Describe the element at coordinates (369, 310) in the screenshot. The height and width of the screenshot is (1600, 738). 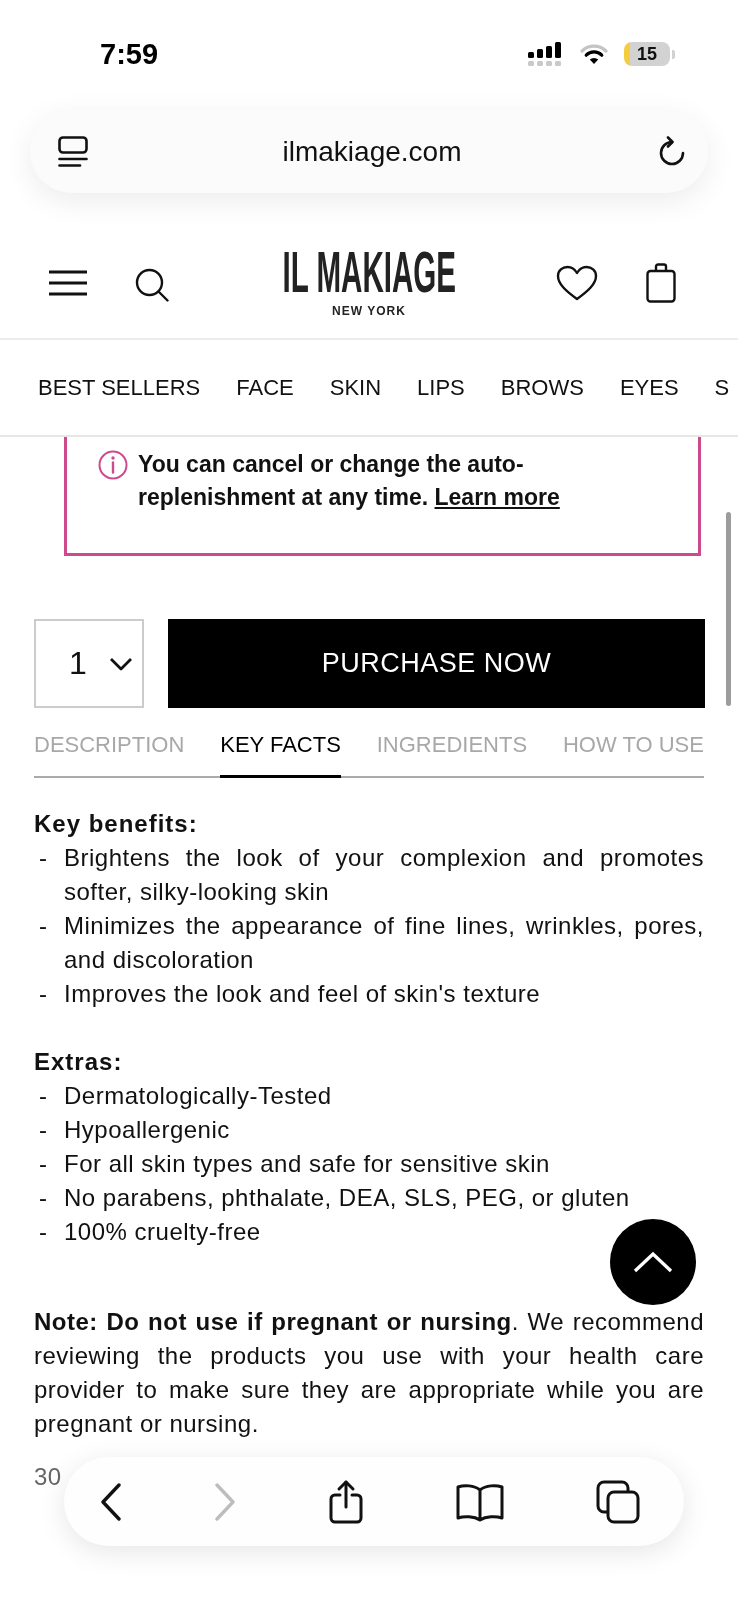
I see `logo-tagline: NEW YORK` at that location.